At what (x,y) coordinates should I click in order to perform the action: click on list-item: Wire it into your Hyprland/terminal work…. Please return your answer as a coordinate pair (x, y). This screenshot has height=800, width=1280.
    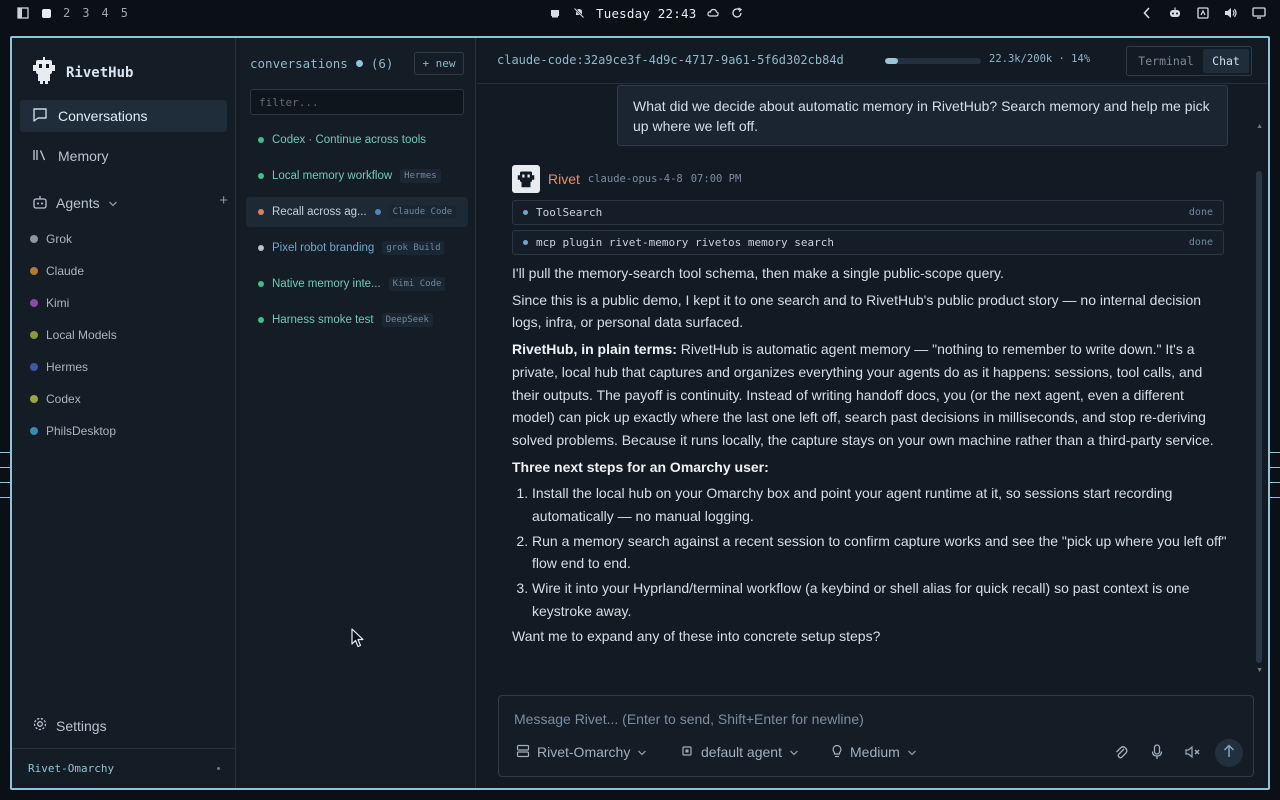
    Looking at the image, I should click on (879, 599).